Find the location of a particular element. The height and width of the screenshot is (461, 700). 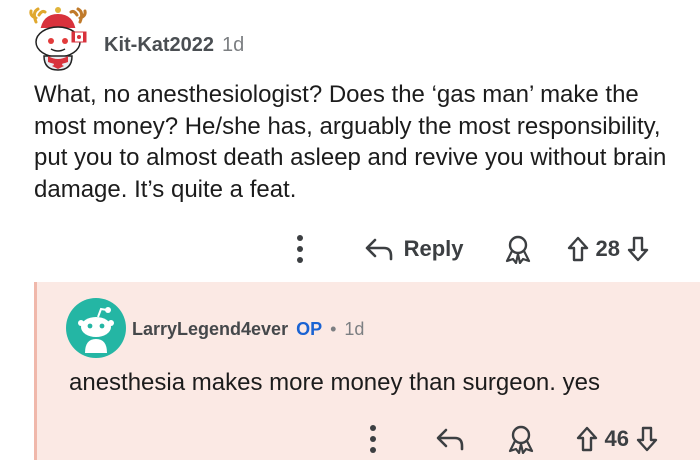

reply-actions: 46 is located at coordinates (511, 439).